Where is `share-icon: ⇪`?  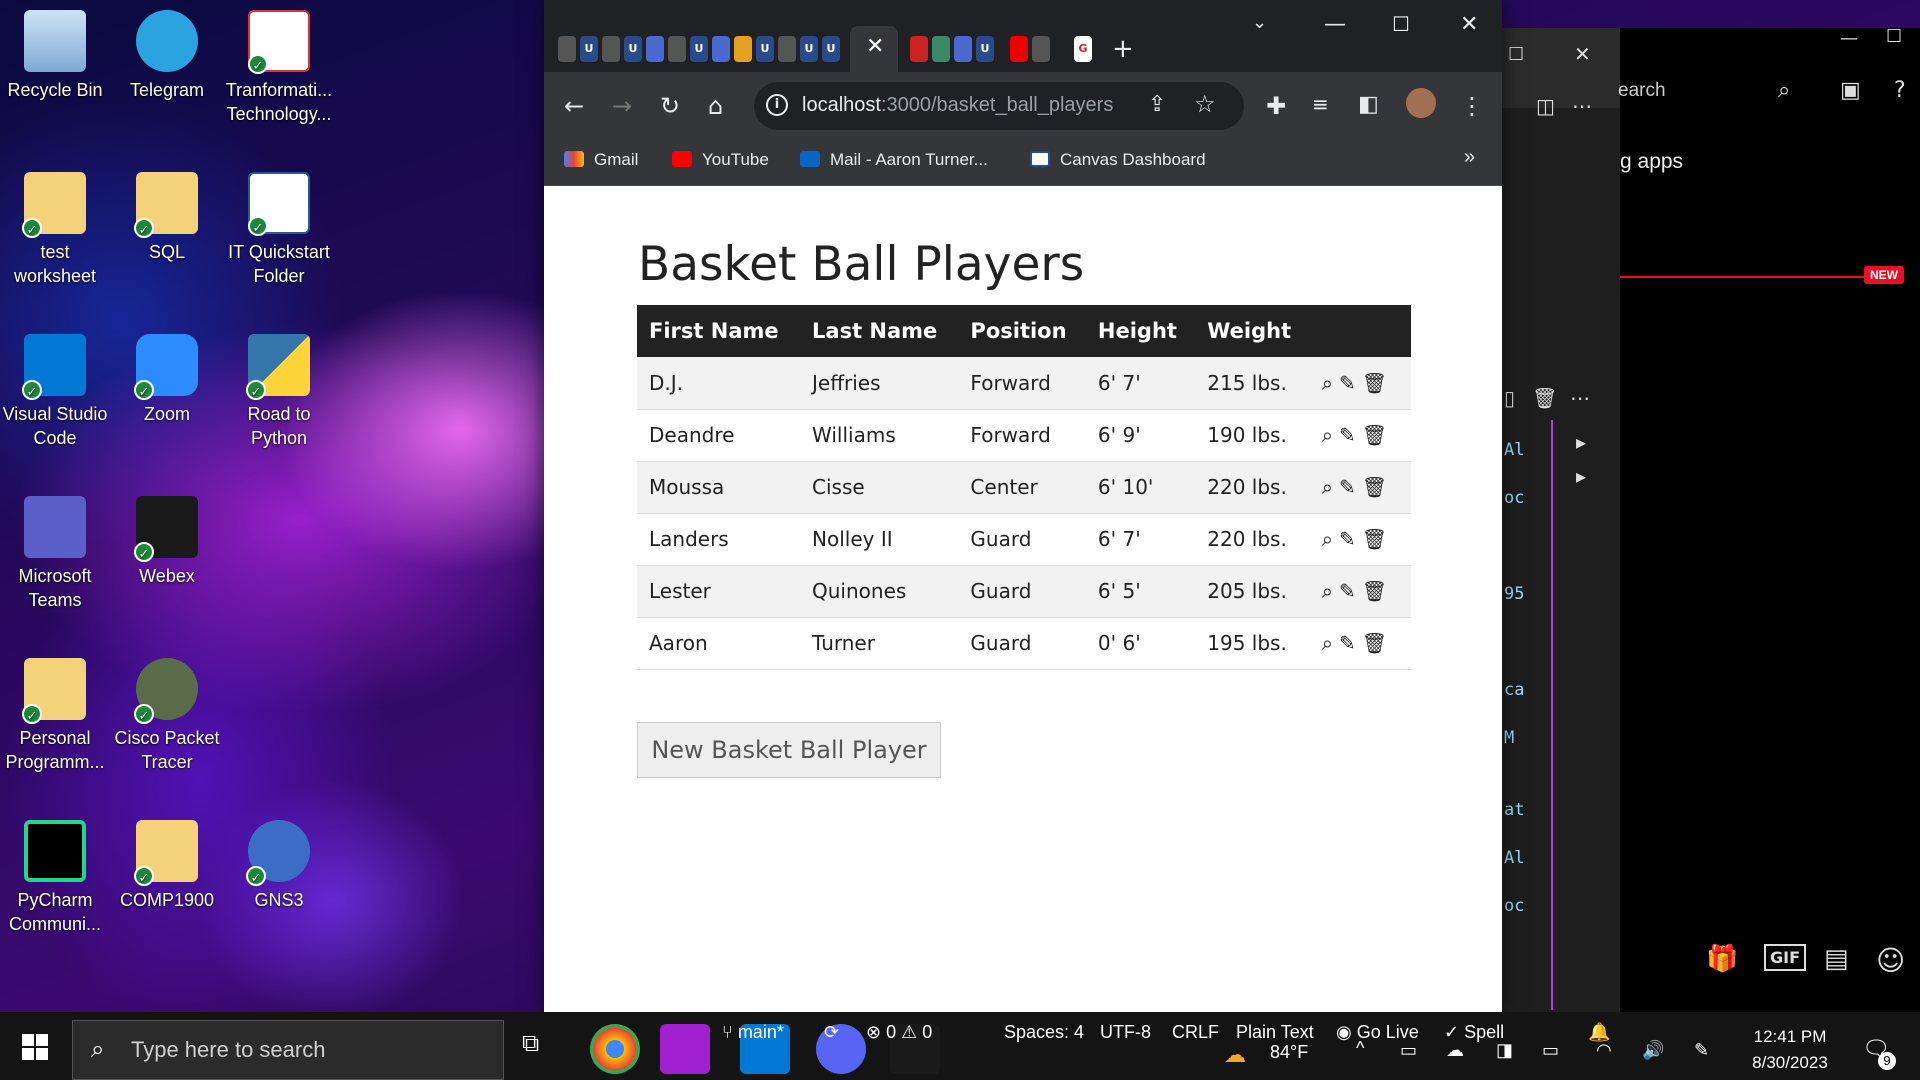 share-icon: ⇪ is located at coordinates (1157, 104).